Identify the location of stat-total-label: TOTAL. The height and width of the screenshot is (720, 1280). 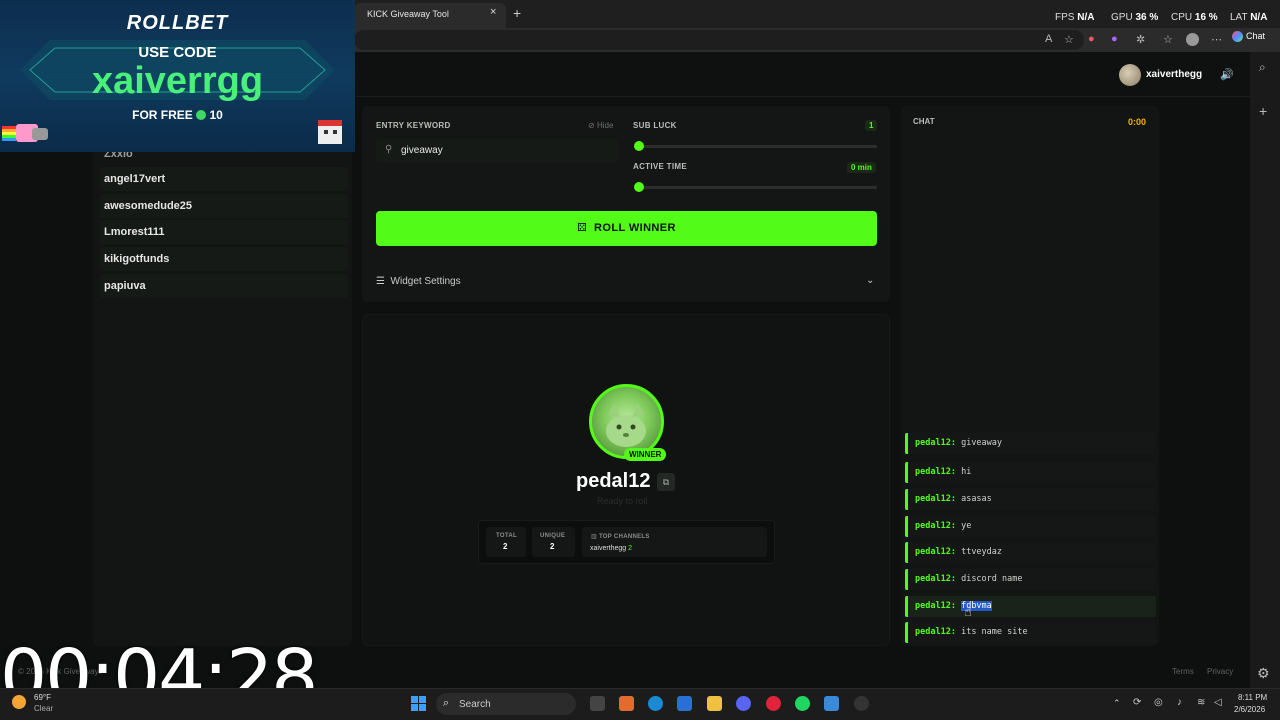
(506, 536).